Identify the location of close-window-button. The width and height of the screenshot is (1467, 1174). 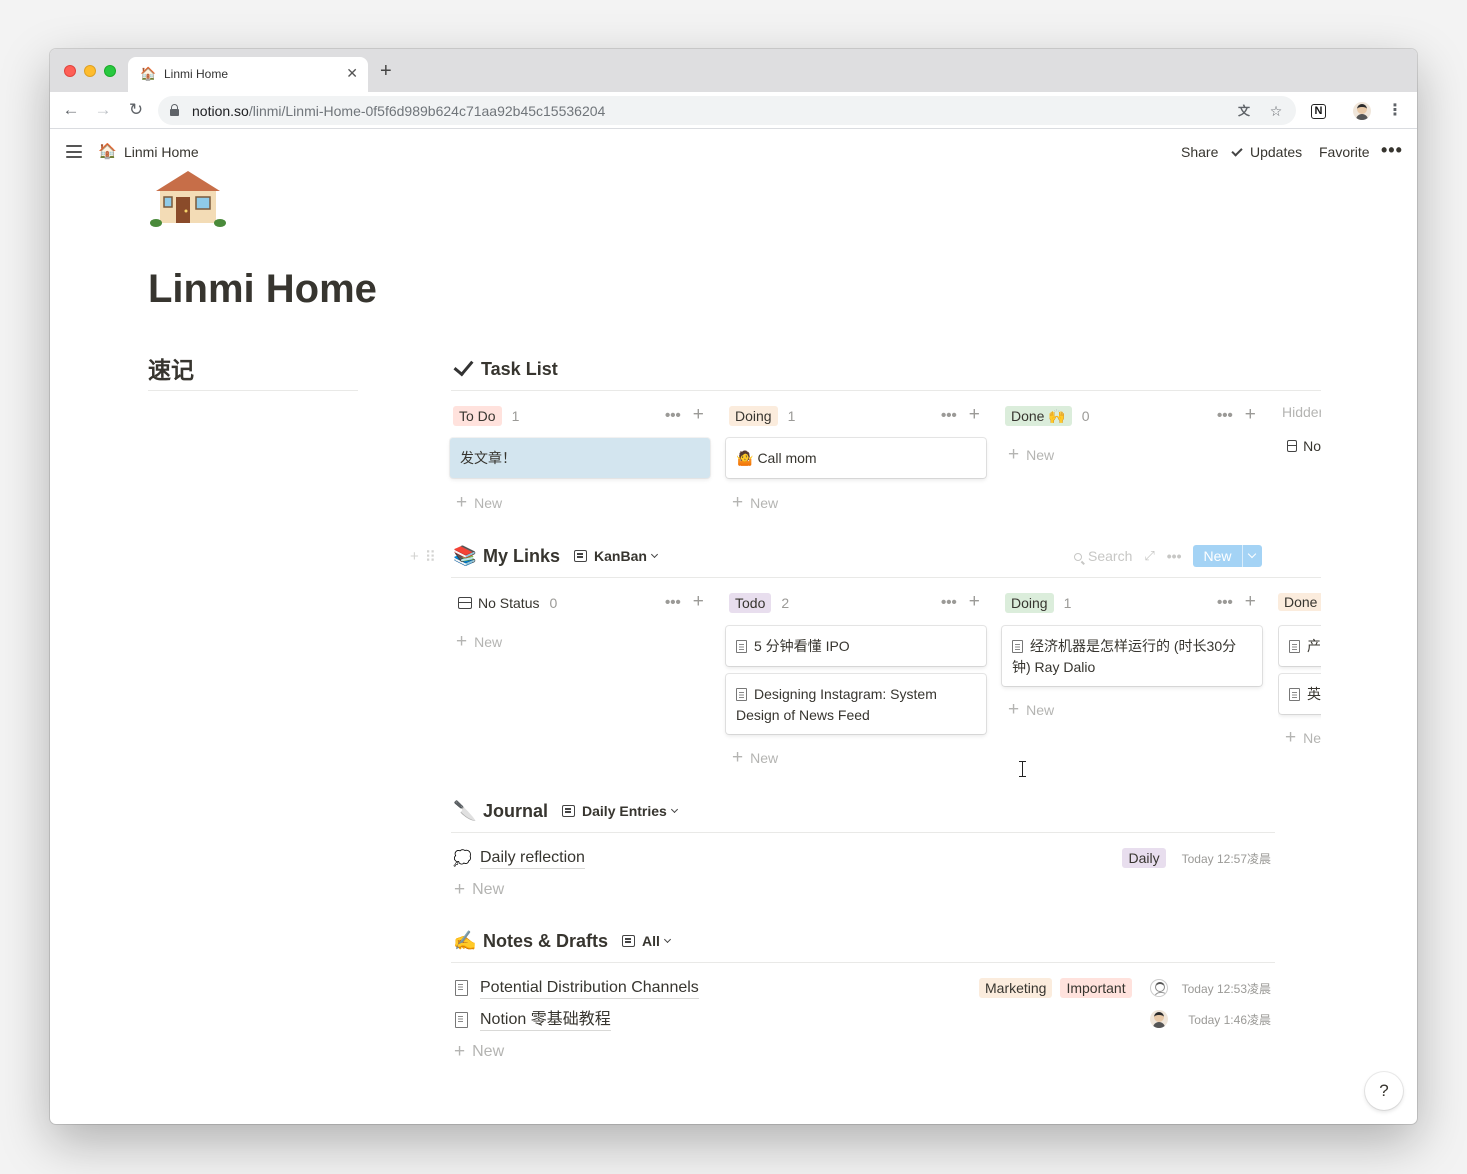
(70, 71).